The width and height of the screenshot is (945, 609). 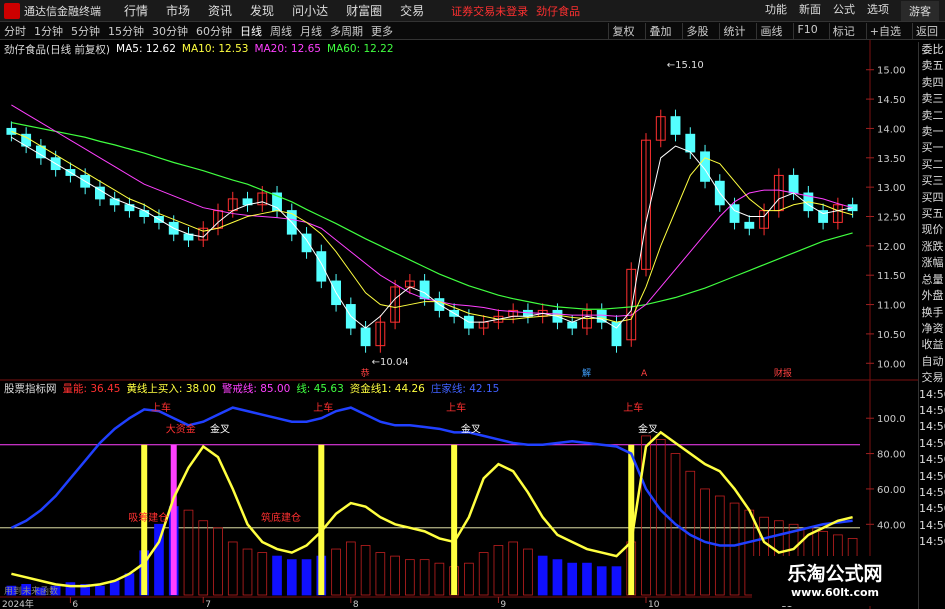 What do you see at coordinates (170, 31) in the screenshot?
I see `period-tab: 30分钟` at bounding box center [170, 31].